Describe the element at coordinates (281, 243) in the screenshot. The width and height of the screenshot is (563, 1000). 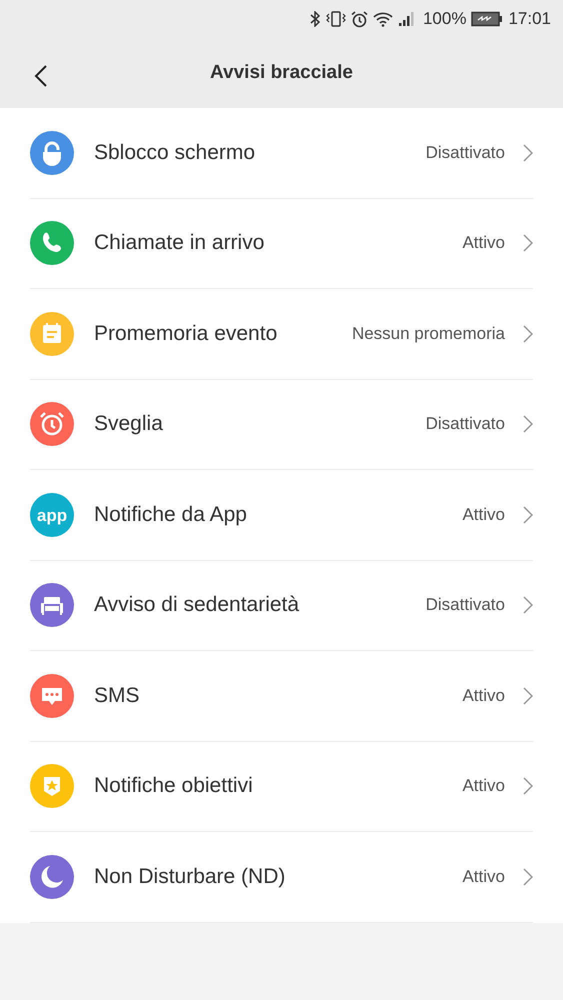
I see `settings-row: Chiamate in arrivo Attivo` at that location.